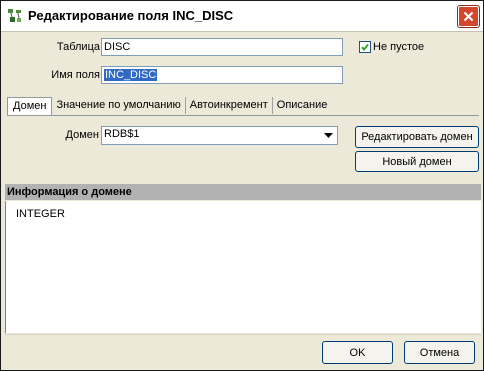  Describe the element at coordinates (15, 16) in the screenshot. I see `database-field-icon` at that location.